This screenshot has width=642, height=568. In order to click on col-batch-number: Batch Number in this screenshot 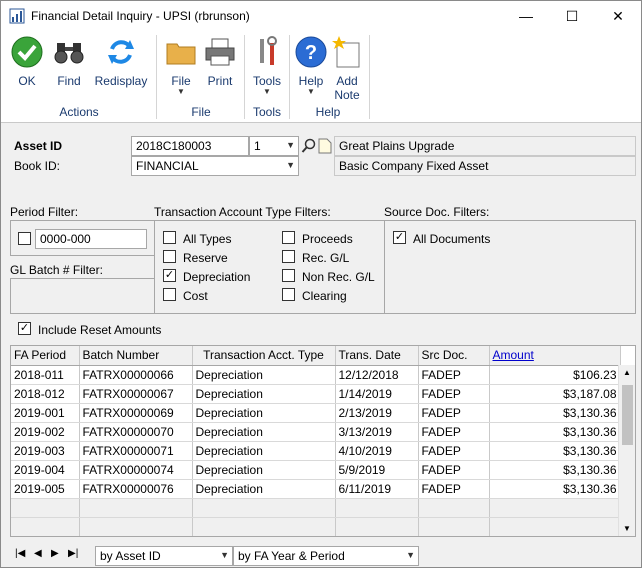, I will do `click(136, 356)`.